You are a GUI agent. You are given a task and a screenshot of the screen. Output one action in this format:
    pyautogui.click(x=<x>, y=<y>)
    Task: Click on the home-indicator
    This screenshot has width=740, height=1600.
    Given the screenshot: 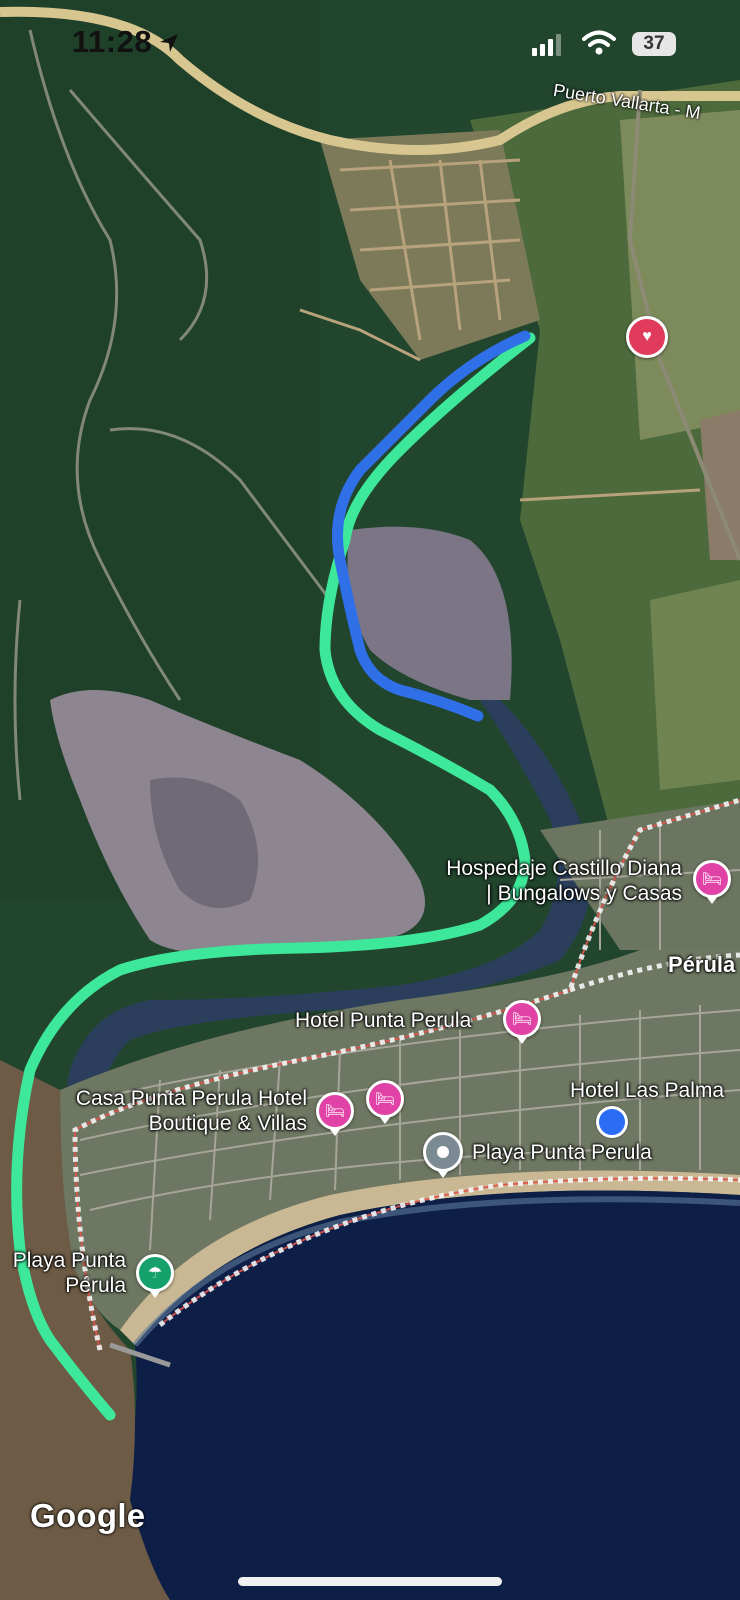 What is the action you would take?
    pyautogui.click(x=370, y=1581)
    